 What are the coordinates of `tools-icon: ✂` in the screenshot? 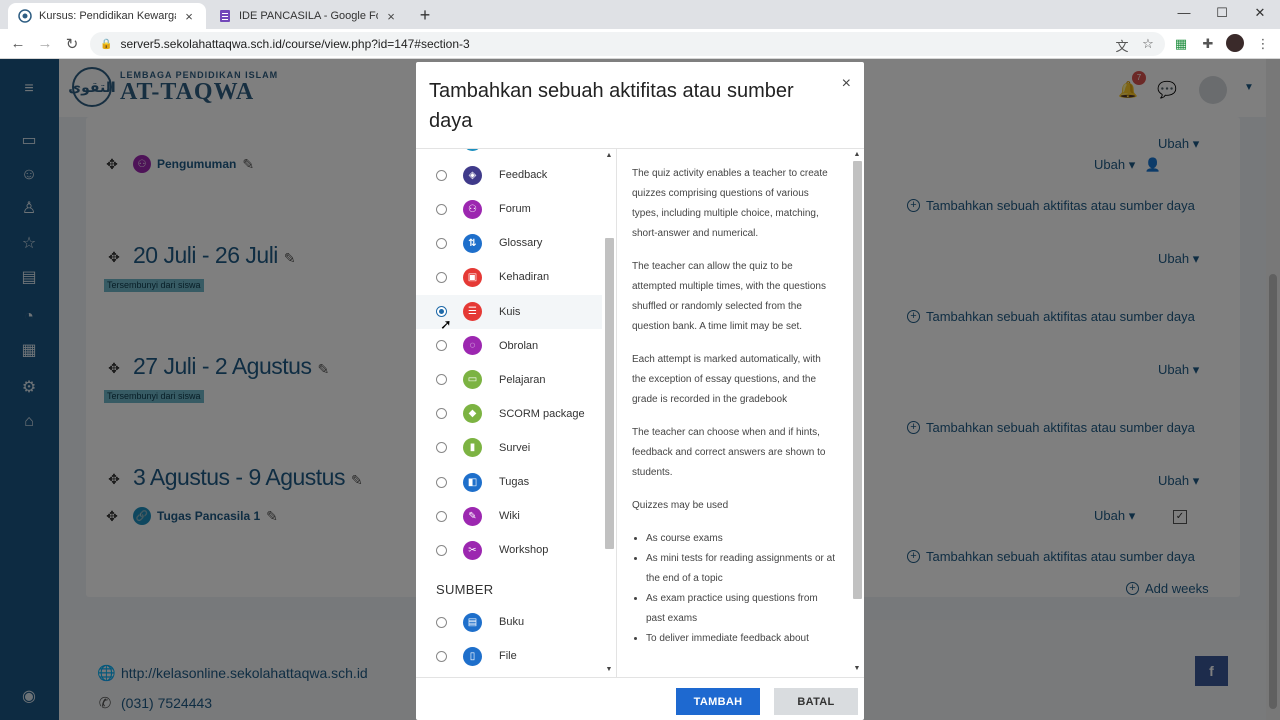 It's located at (472, 550).